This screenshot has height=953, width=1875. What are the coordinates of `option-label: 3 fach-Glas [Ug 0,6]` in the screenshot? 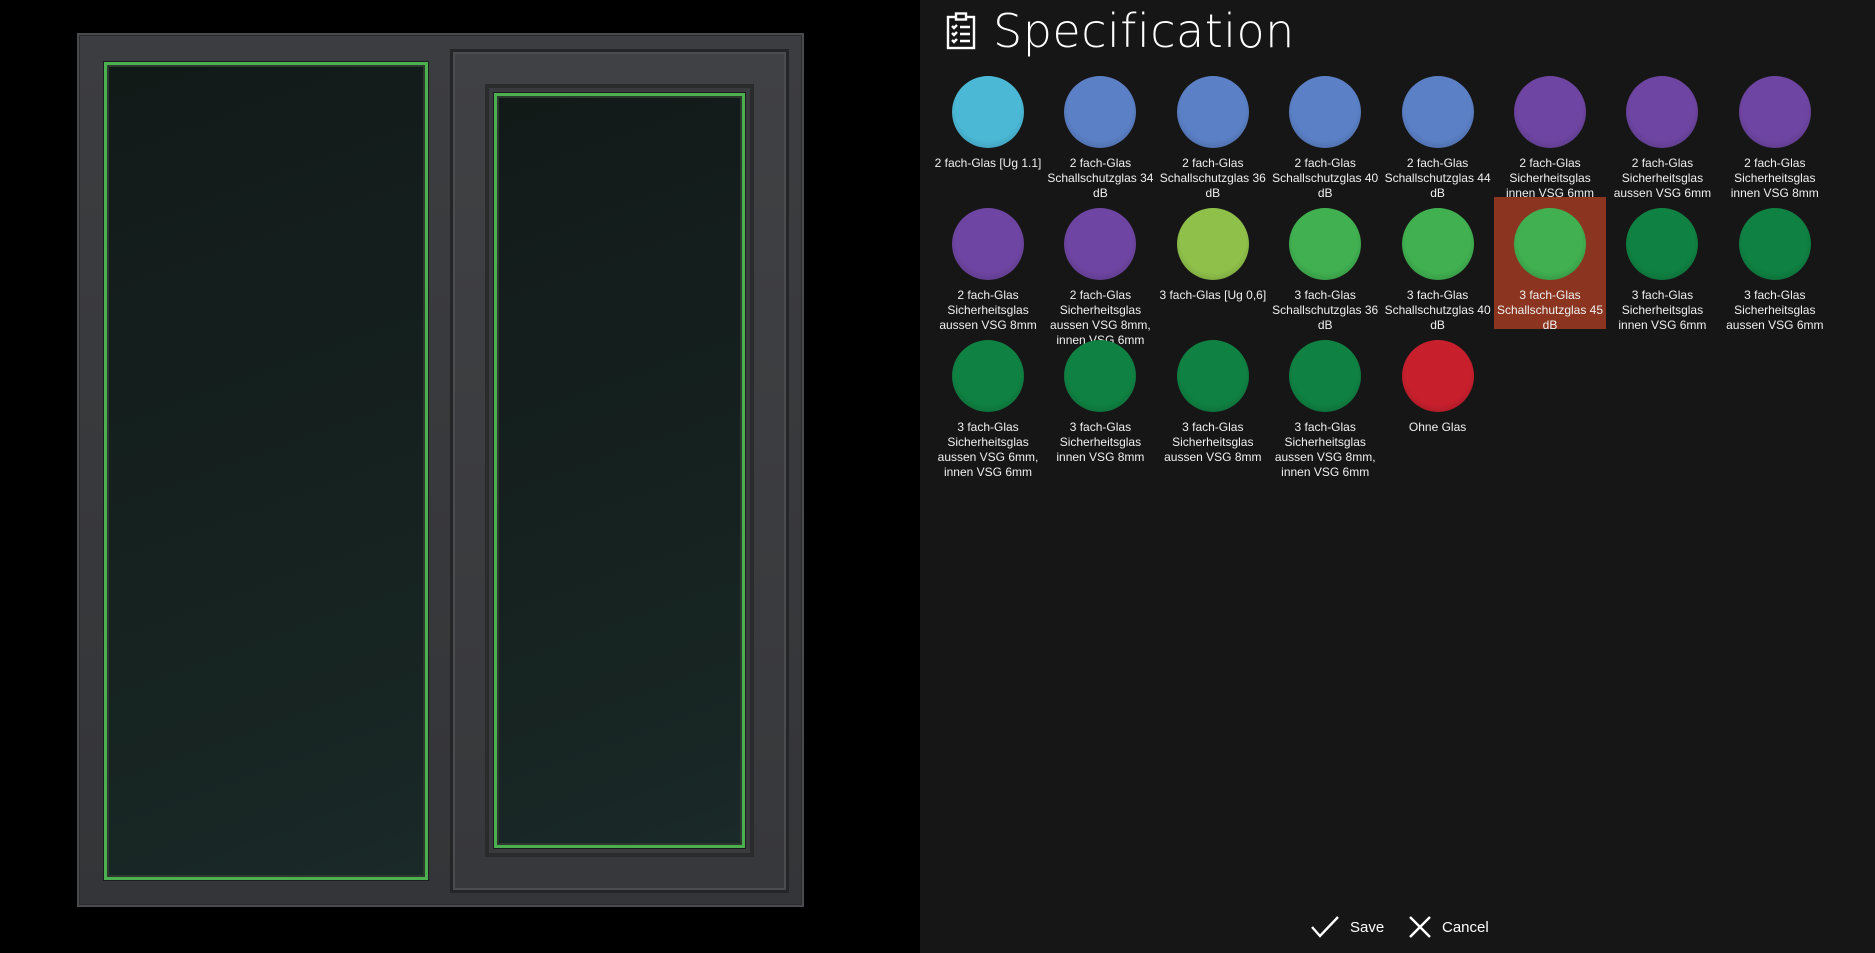 It's located at (1213, 295).